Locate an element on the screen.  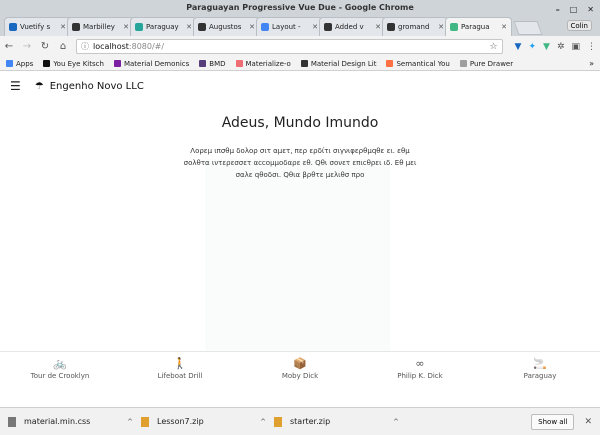
browser-tab: Layout - ✕ is located at coordinates (289, 26).